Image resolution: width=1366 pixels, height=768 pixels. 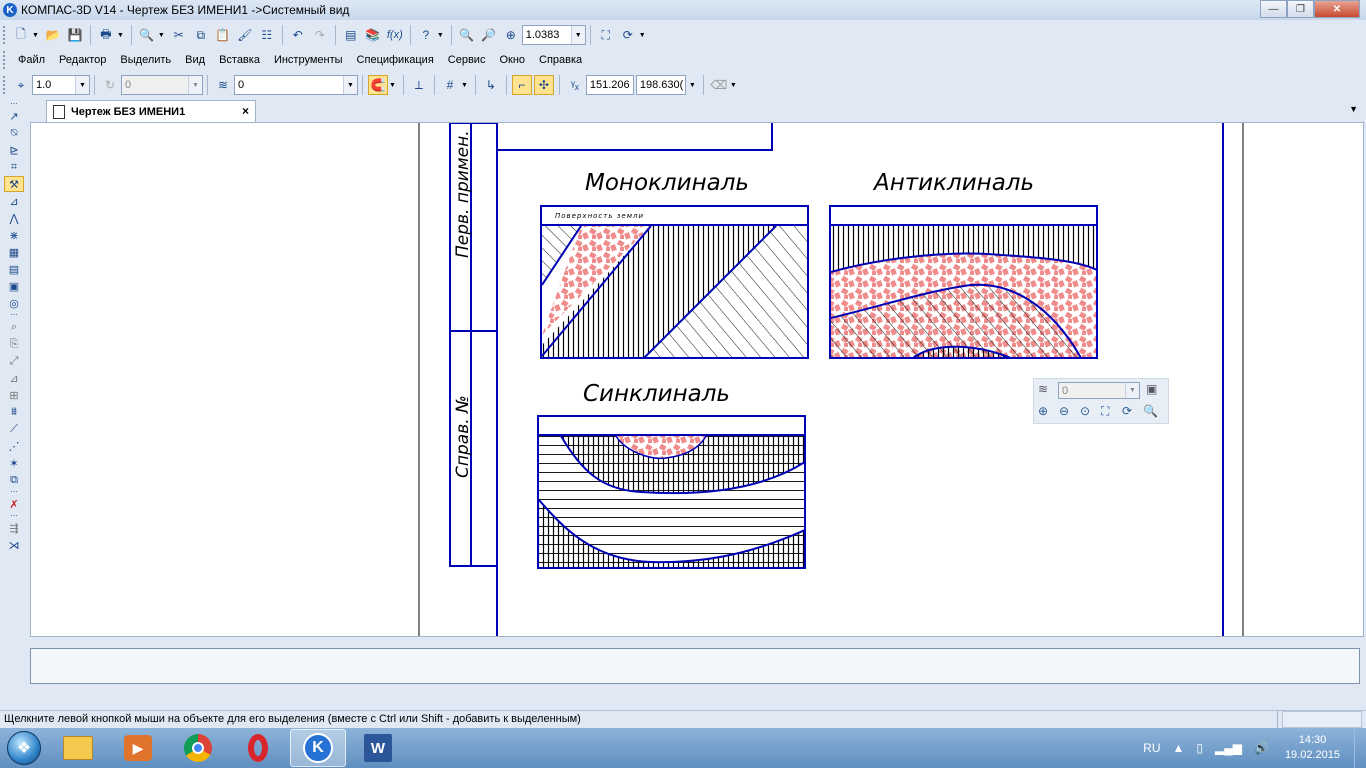 I want to click on explorer-taskbar-button, so click(x=78, y=748).